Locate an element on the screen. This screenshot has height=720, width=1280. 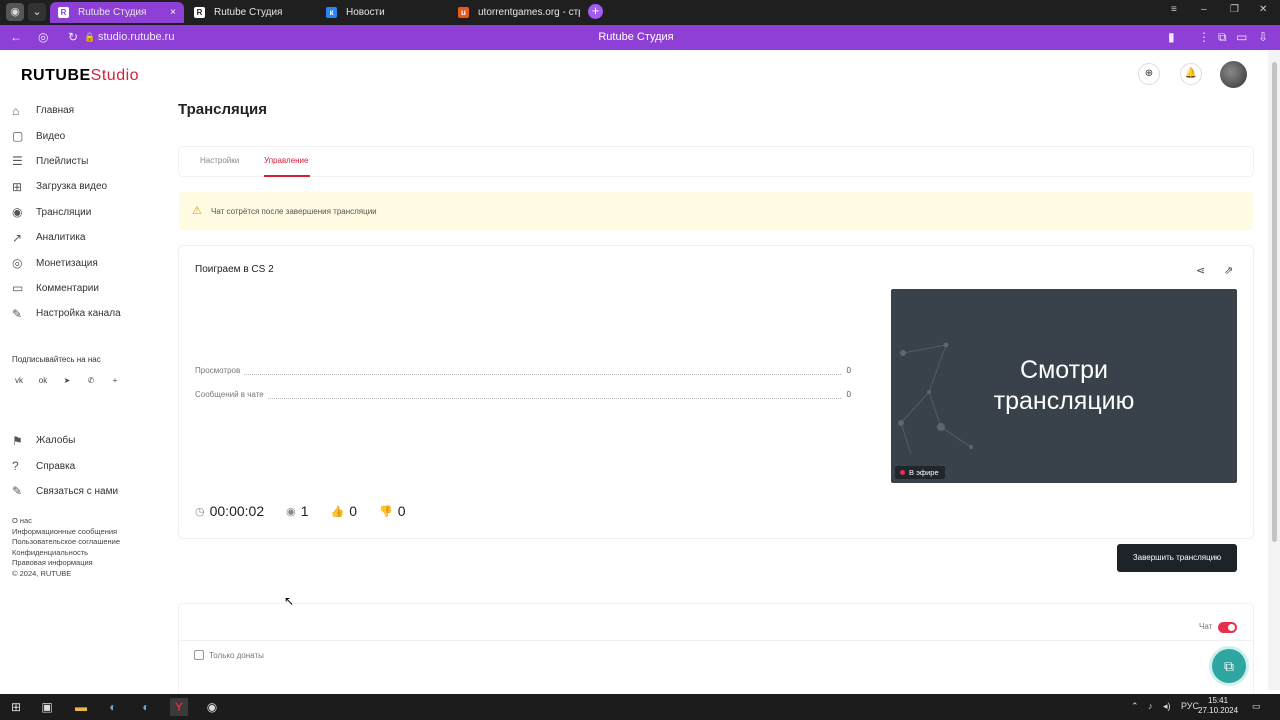
notifications-icon: ▭ is located at coordinates (1256, 706).